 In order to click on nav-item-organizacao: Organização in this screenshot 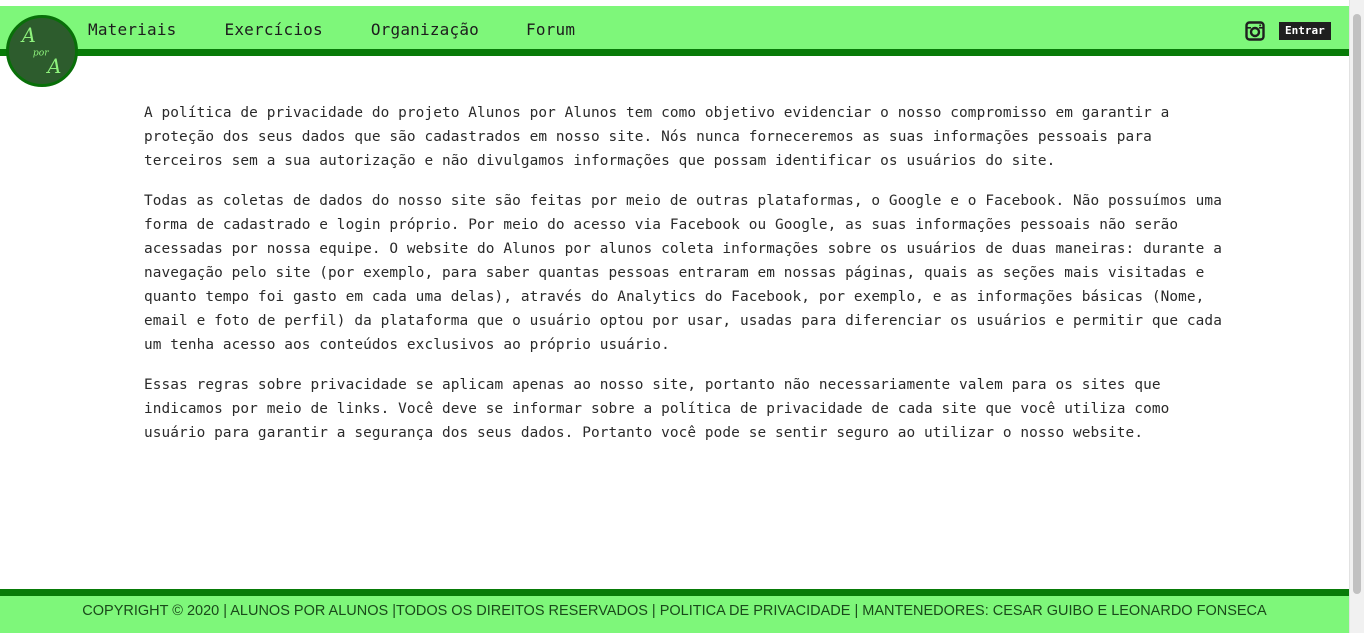, I will do `click(425, 29)`.